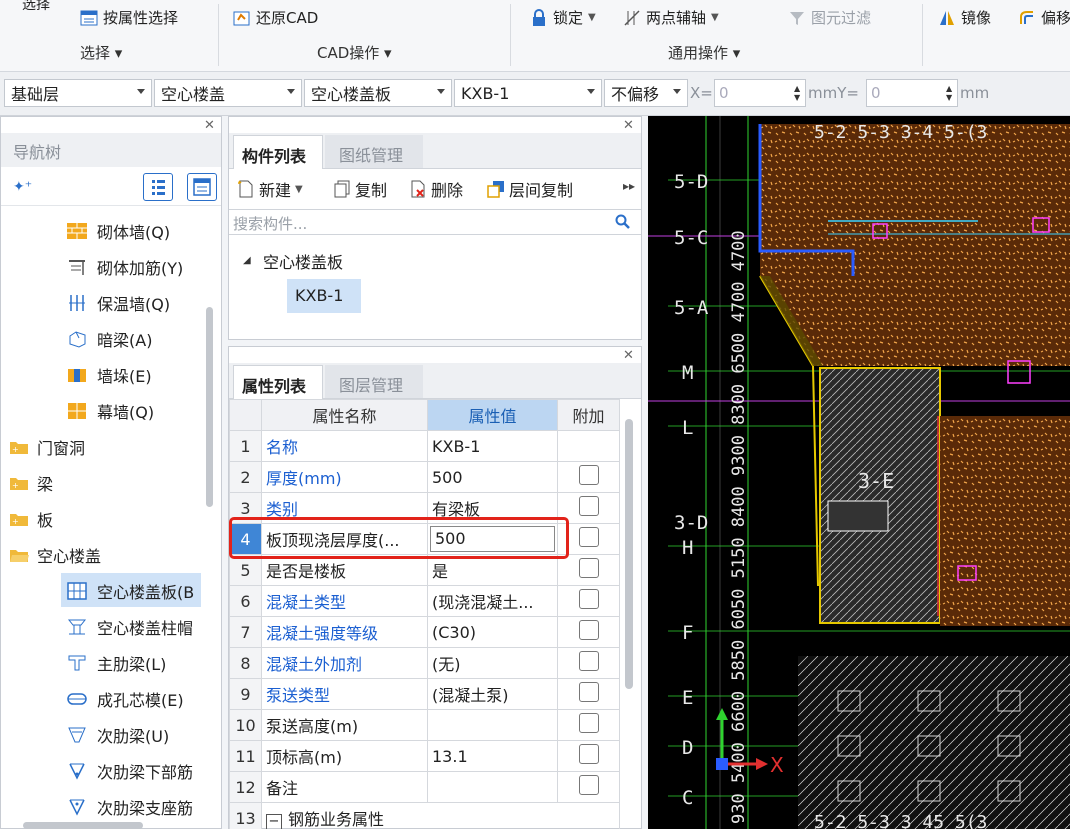 Image resolution: width=1070 pixels, height=829 pixels. Describe the element at coordinates (378, 93) in the screenshot. I see `type-select: 空心楼盖板` at that location.